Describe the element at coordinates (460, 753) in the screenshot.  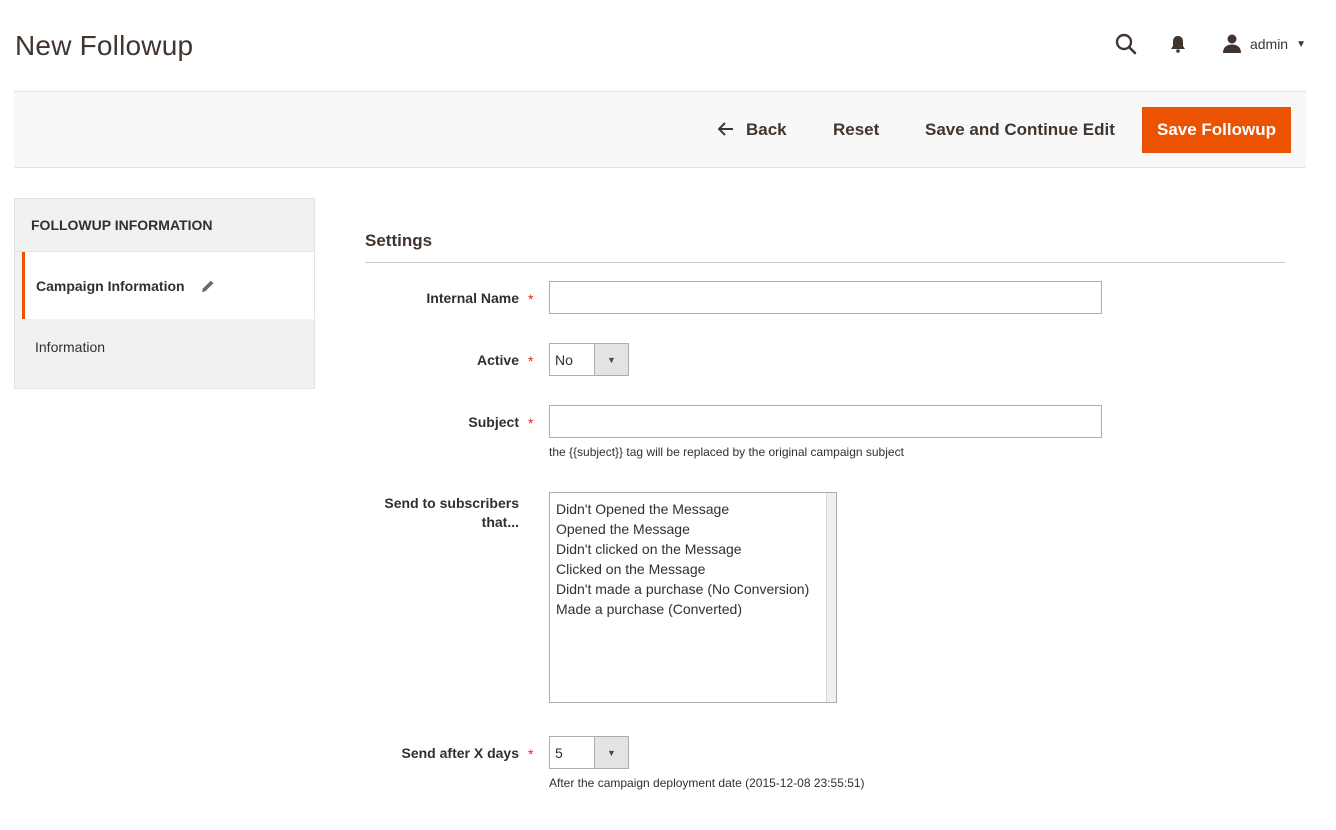
I see `send-after-label: Send after X days` at that location.